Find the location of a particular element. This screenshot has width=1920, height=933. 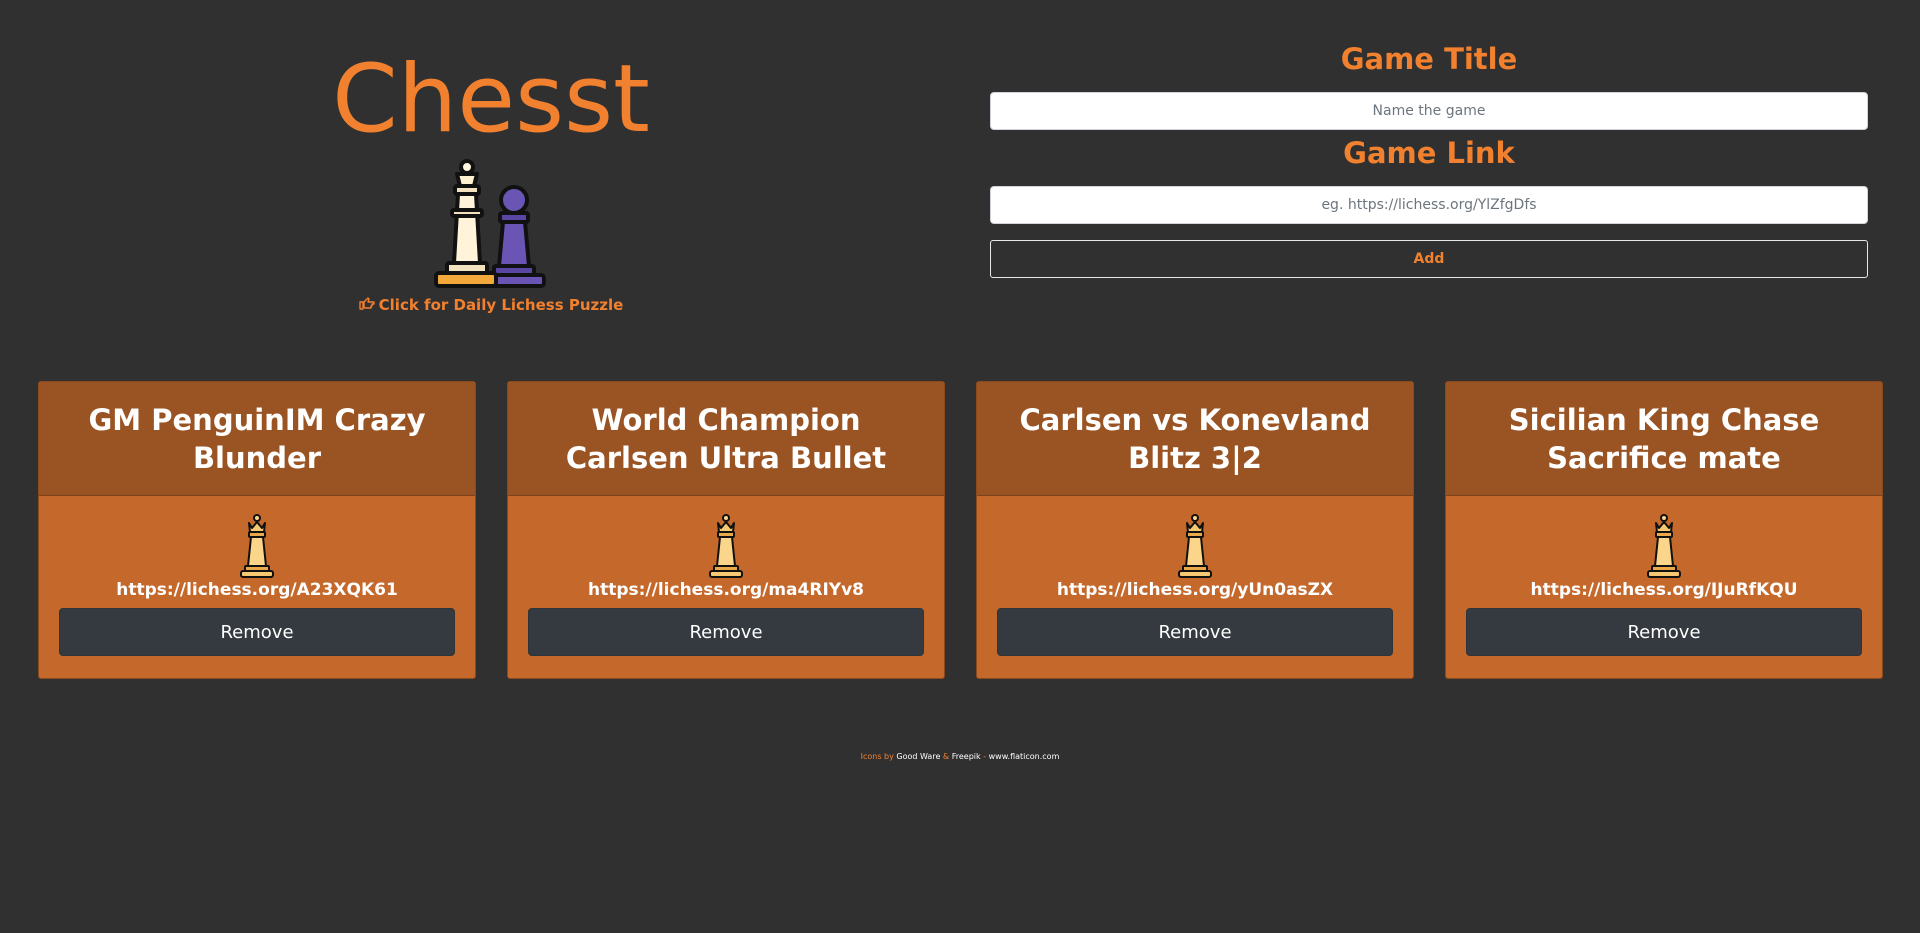

game-link-label: Game Link is located at coordinates (1429, 153).